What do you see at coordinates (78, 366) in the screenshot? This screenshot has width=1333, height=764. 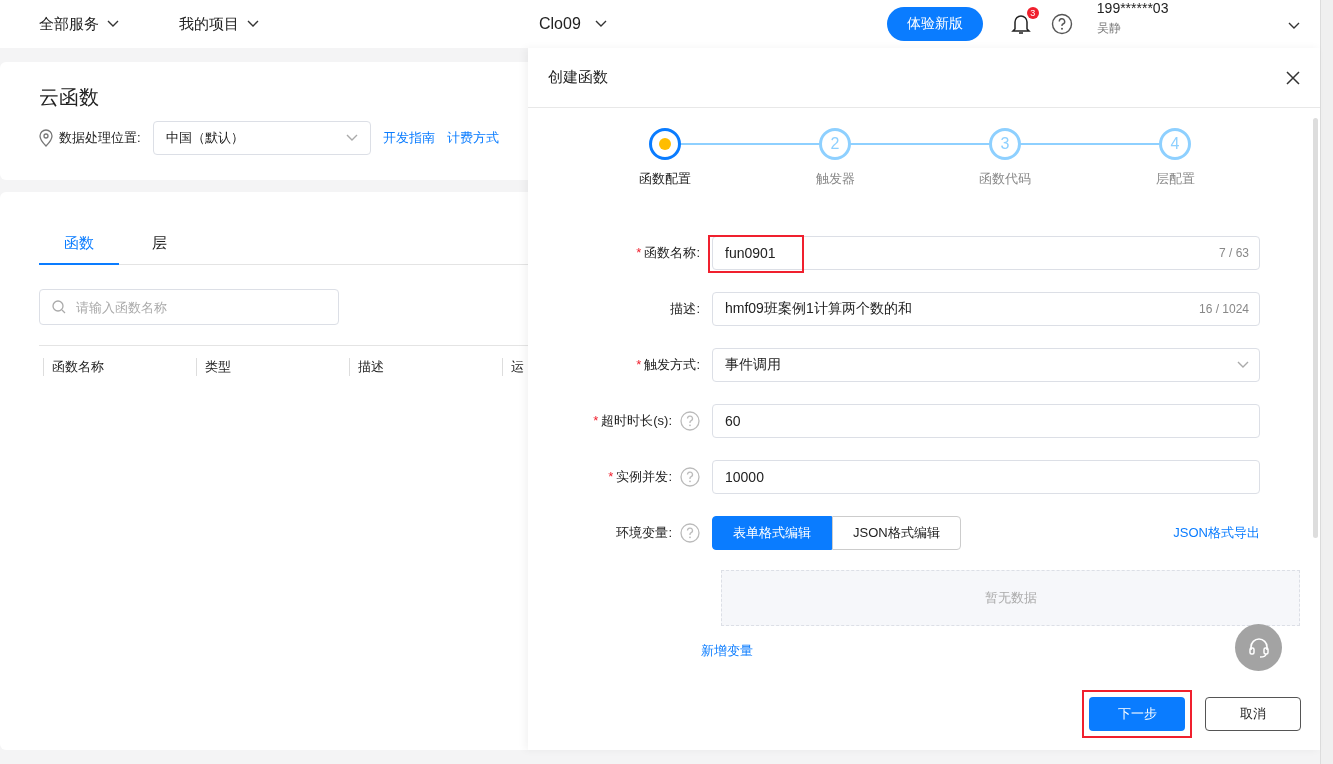 I see `column-header: 函数名称` at bounding box center [78, 366].